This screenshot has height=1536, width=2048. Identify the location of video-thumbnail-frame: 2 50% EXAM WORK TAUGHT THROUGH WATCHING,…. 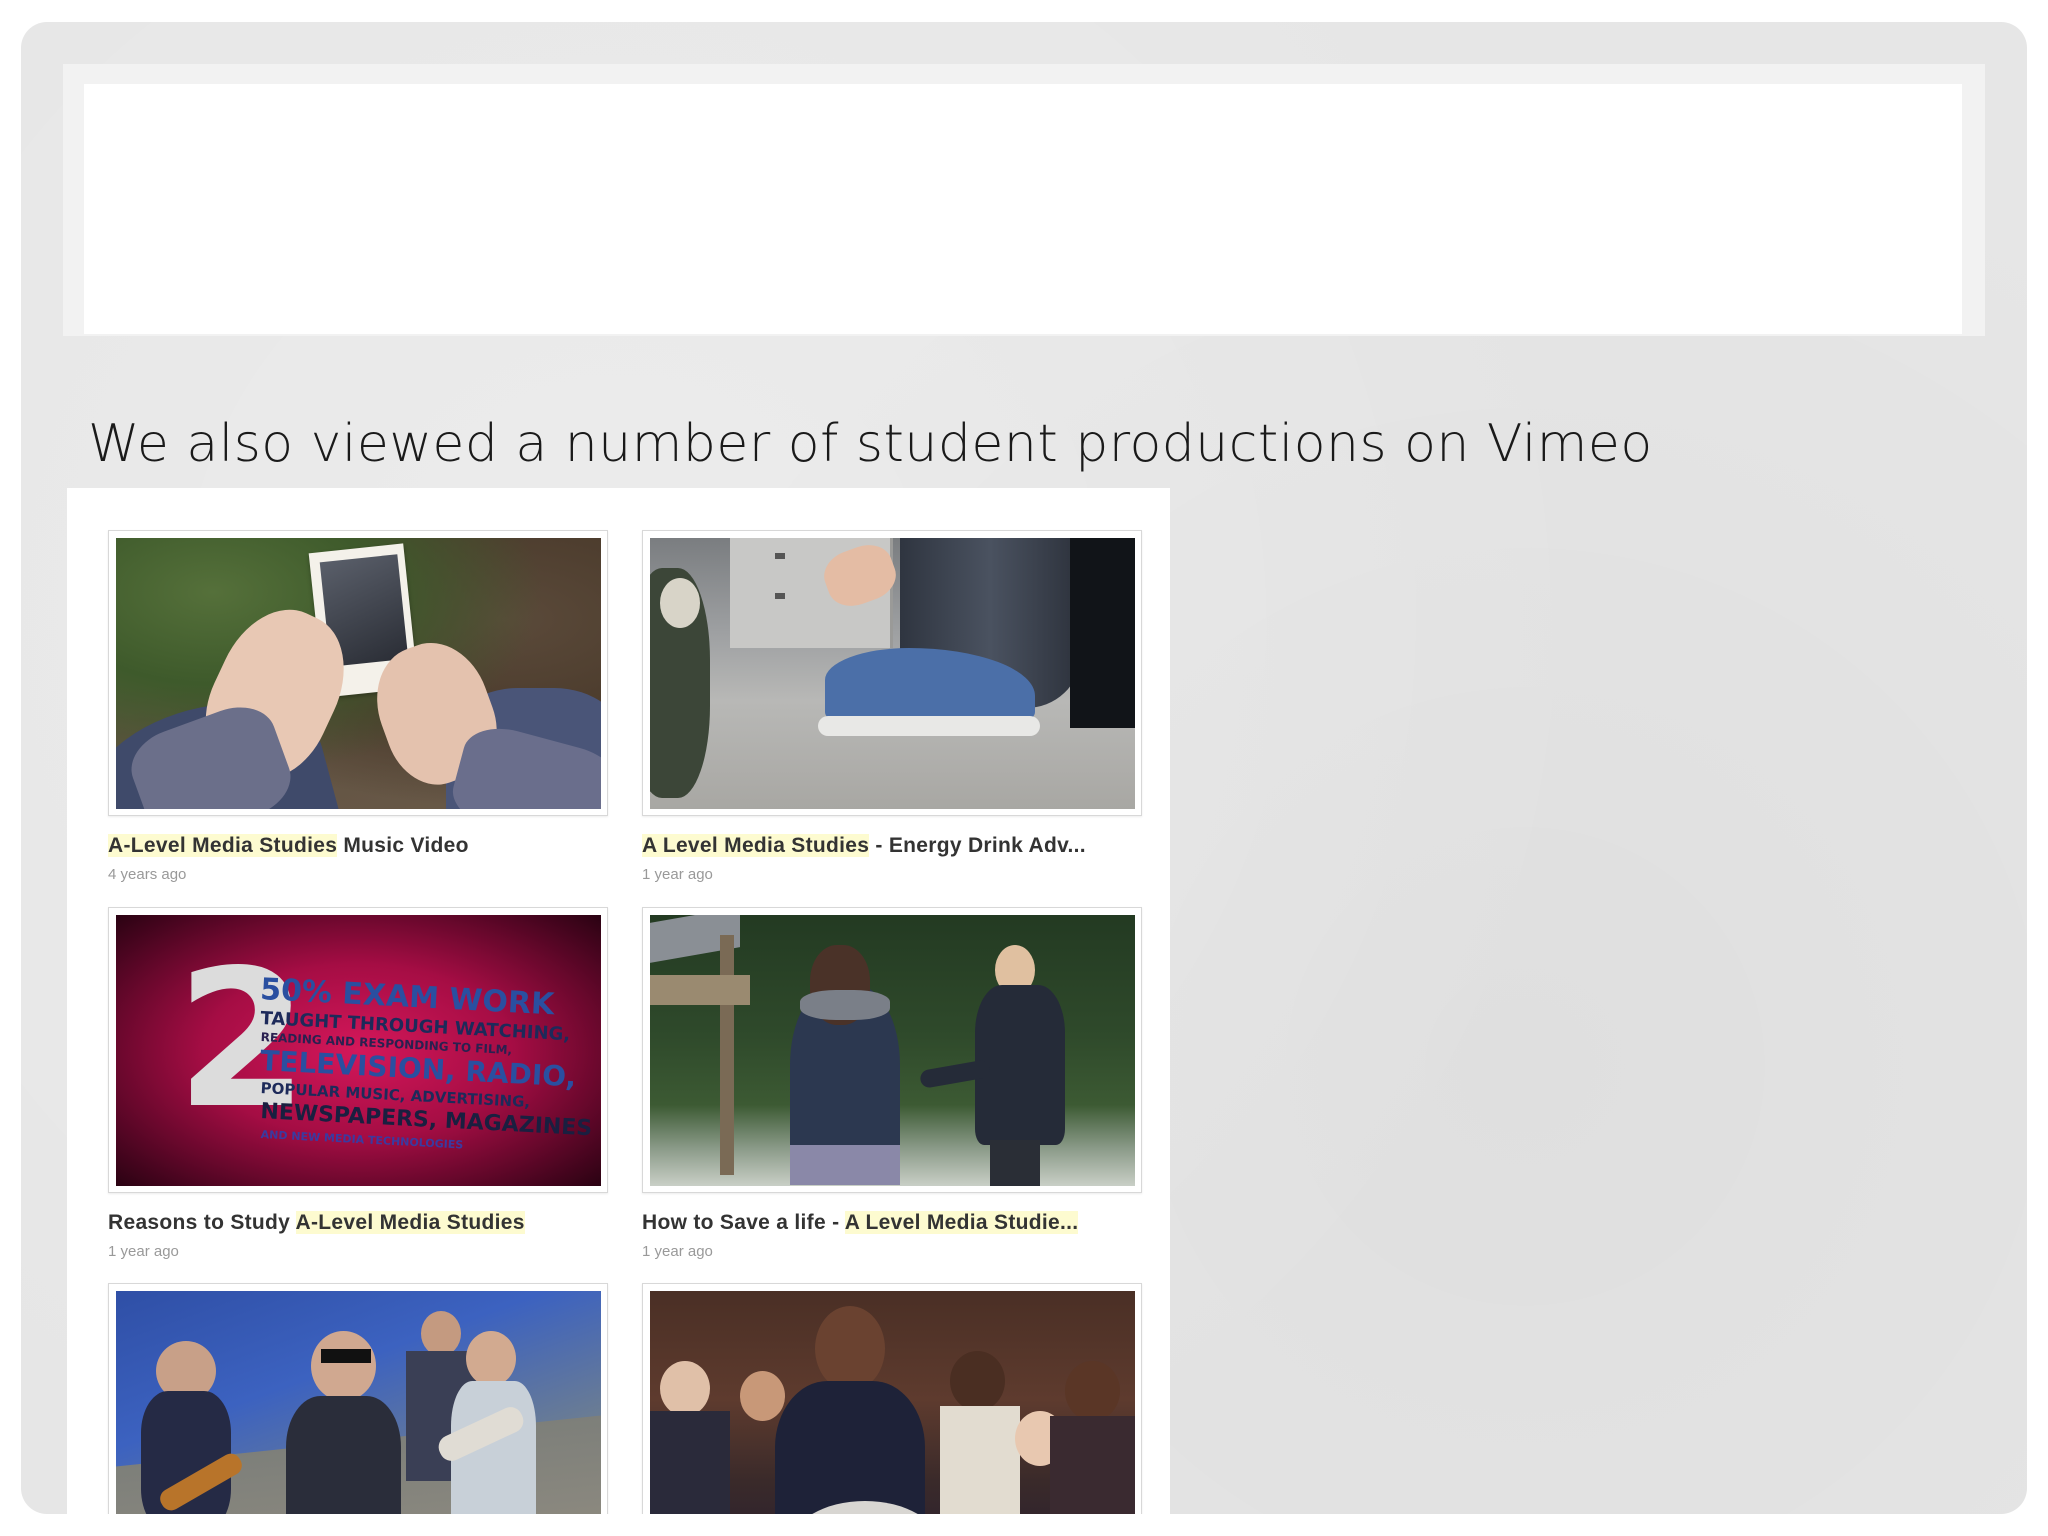
(358, 1050).